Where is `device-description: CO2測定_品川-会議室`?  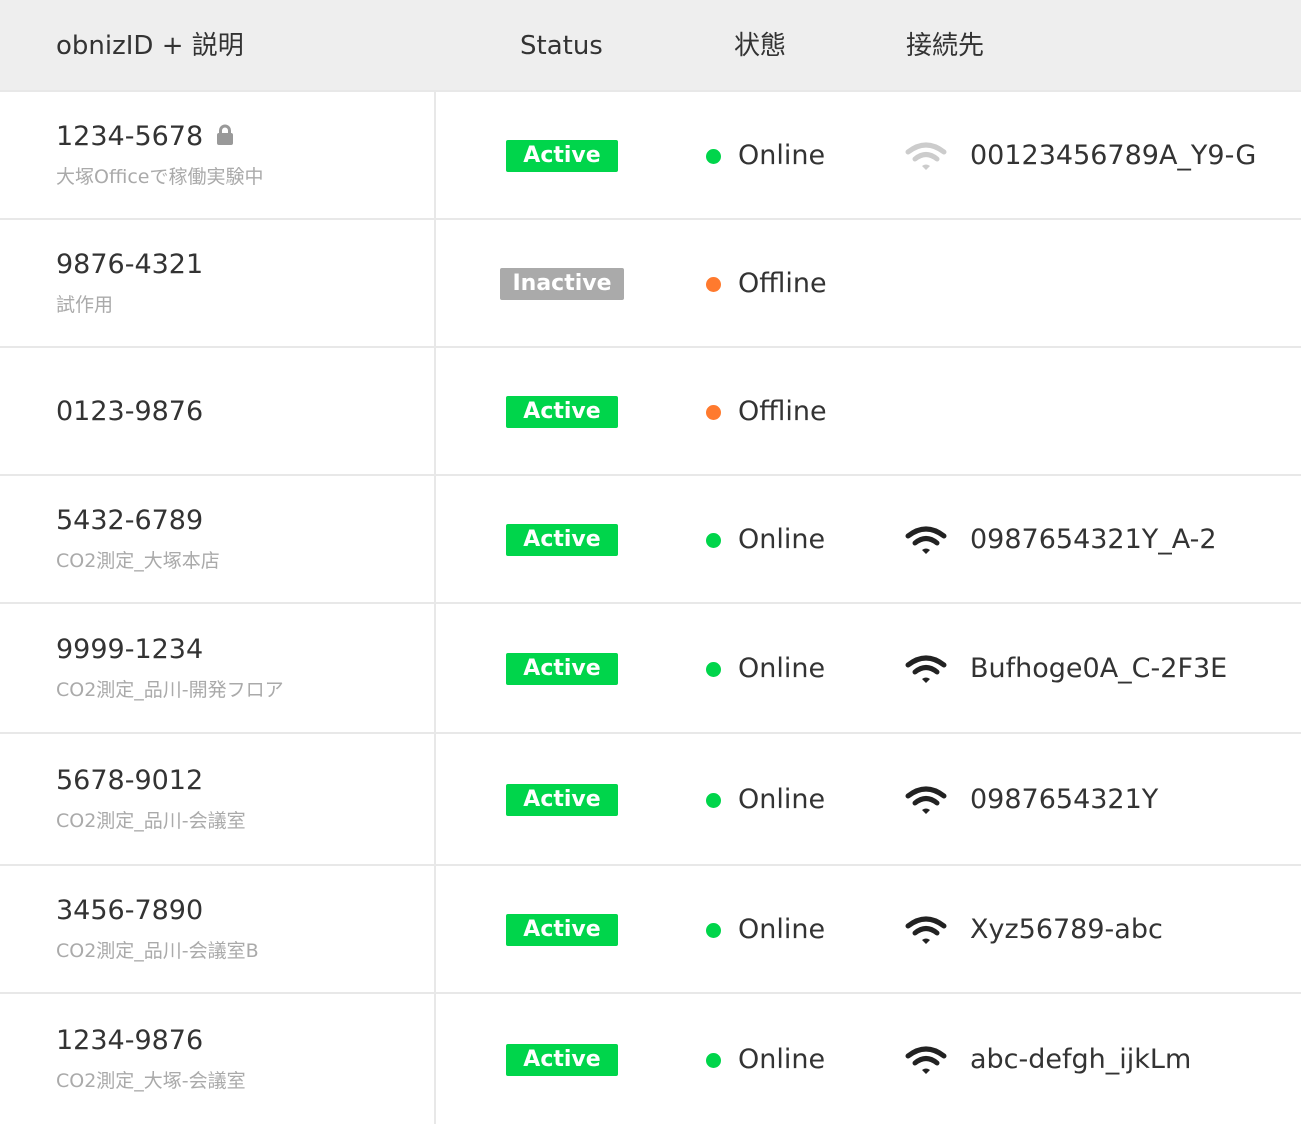
device-description: CO2測定_品川-会議室 is located at coordinates (151, 821).